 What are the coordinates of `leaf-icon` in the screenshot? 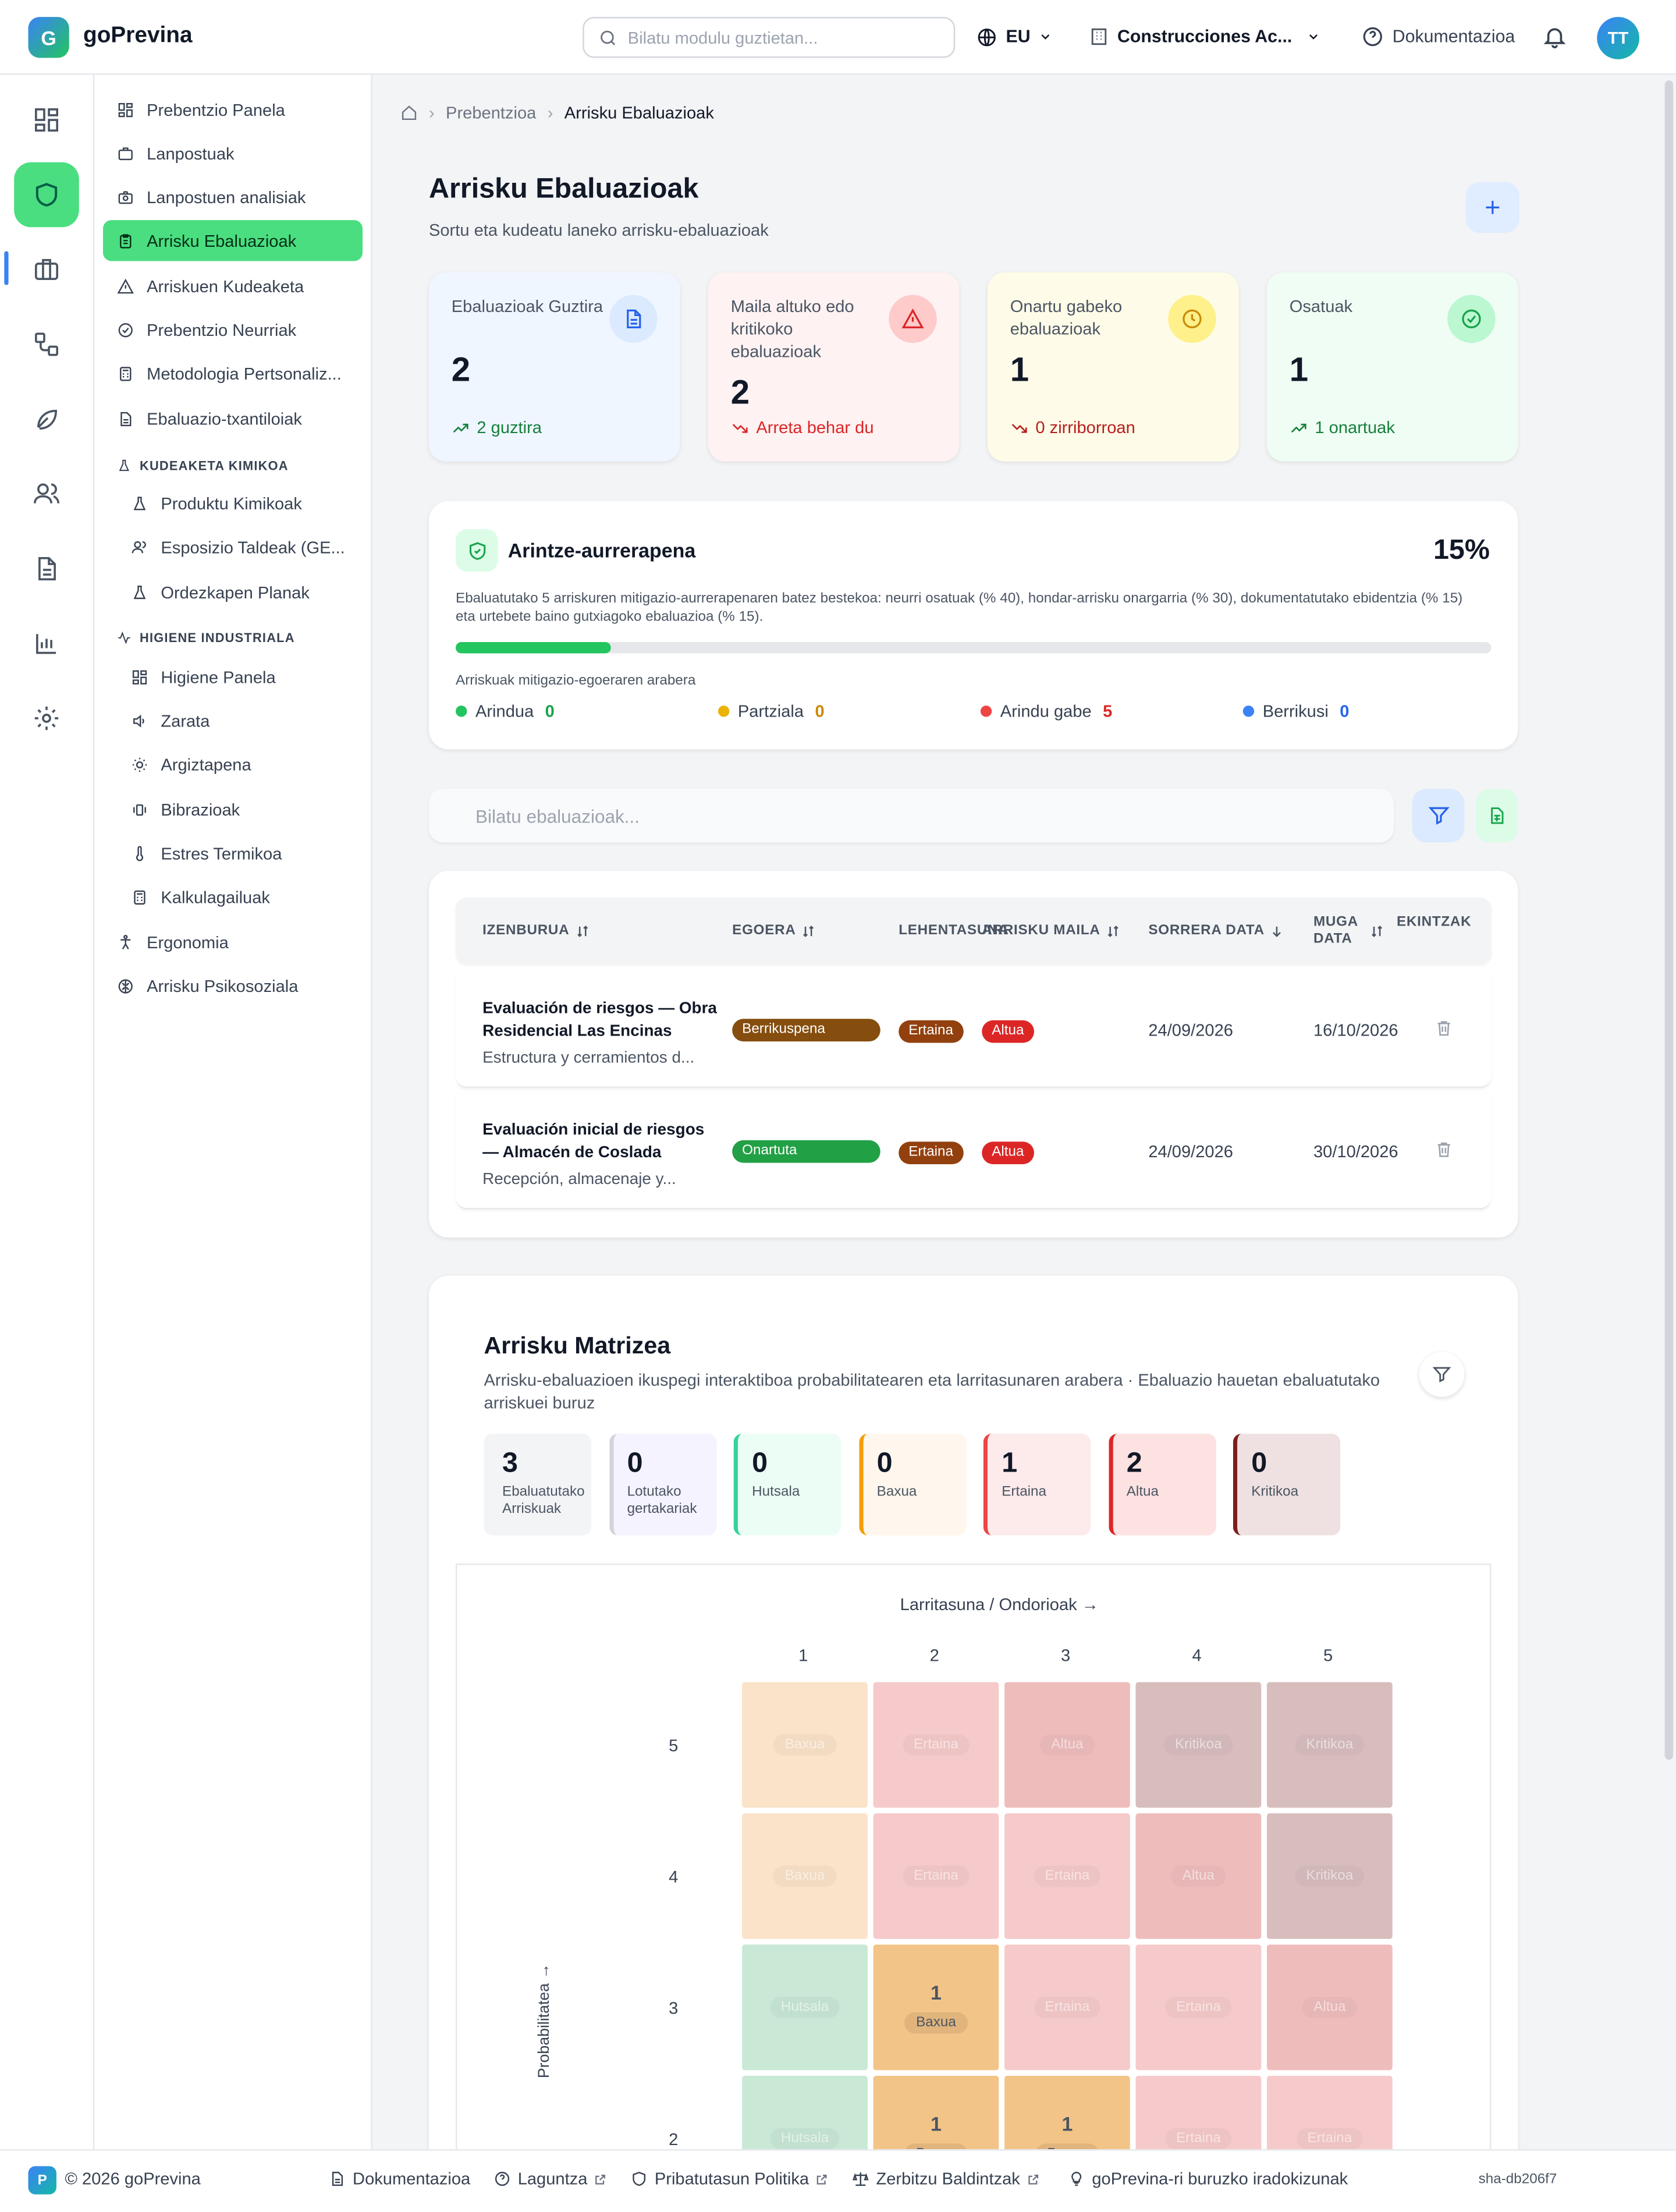 It's located at (46, 420).